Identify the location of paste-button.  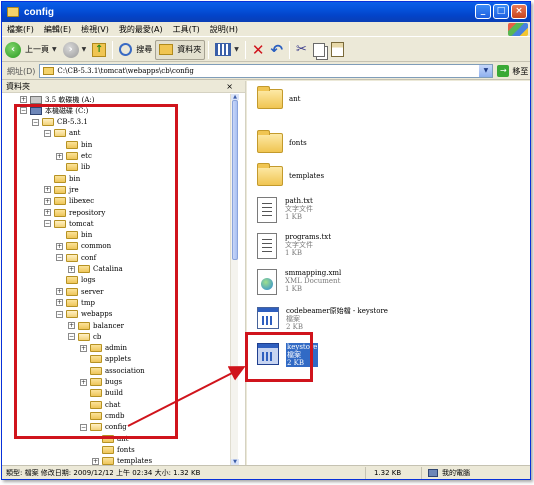
(337, 50).